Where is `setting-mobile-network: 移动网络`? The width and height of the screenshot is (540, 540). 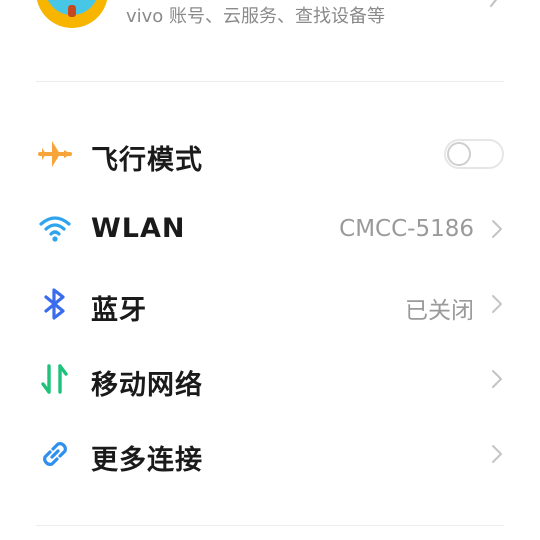 setting-mobile-network: 移动网络 is located at coordinates (270, 379).